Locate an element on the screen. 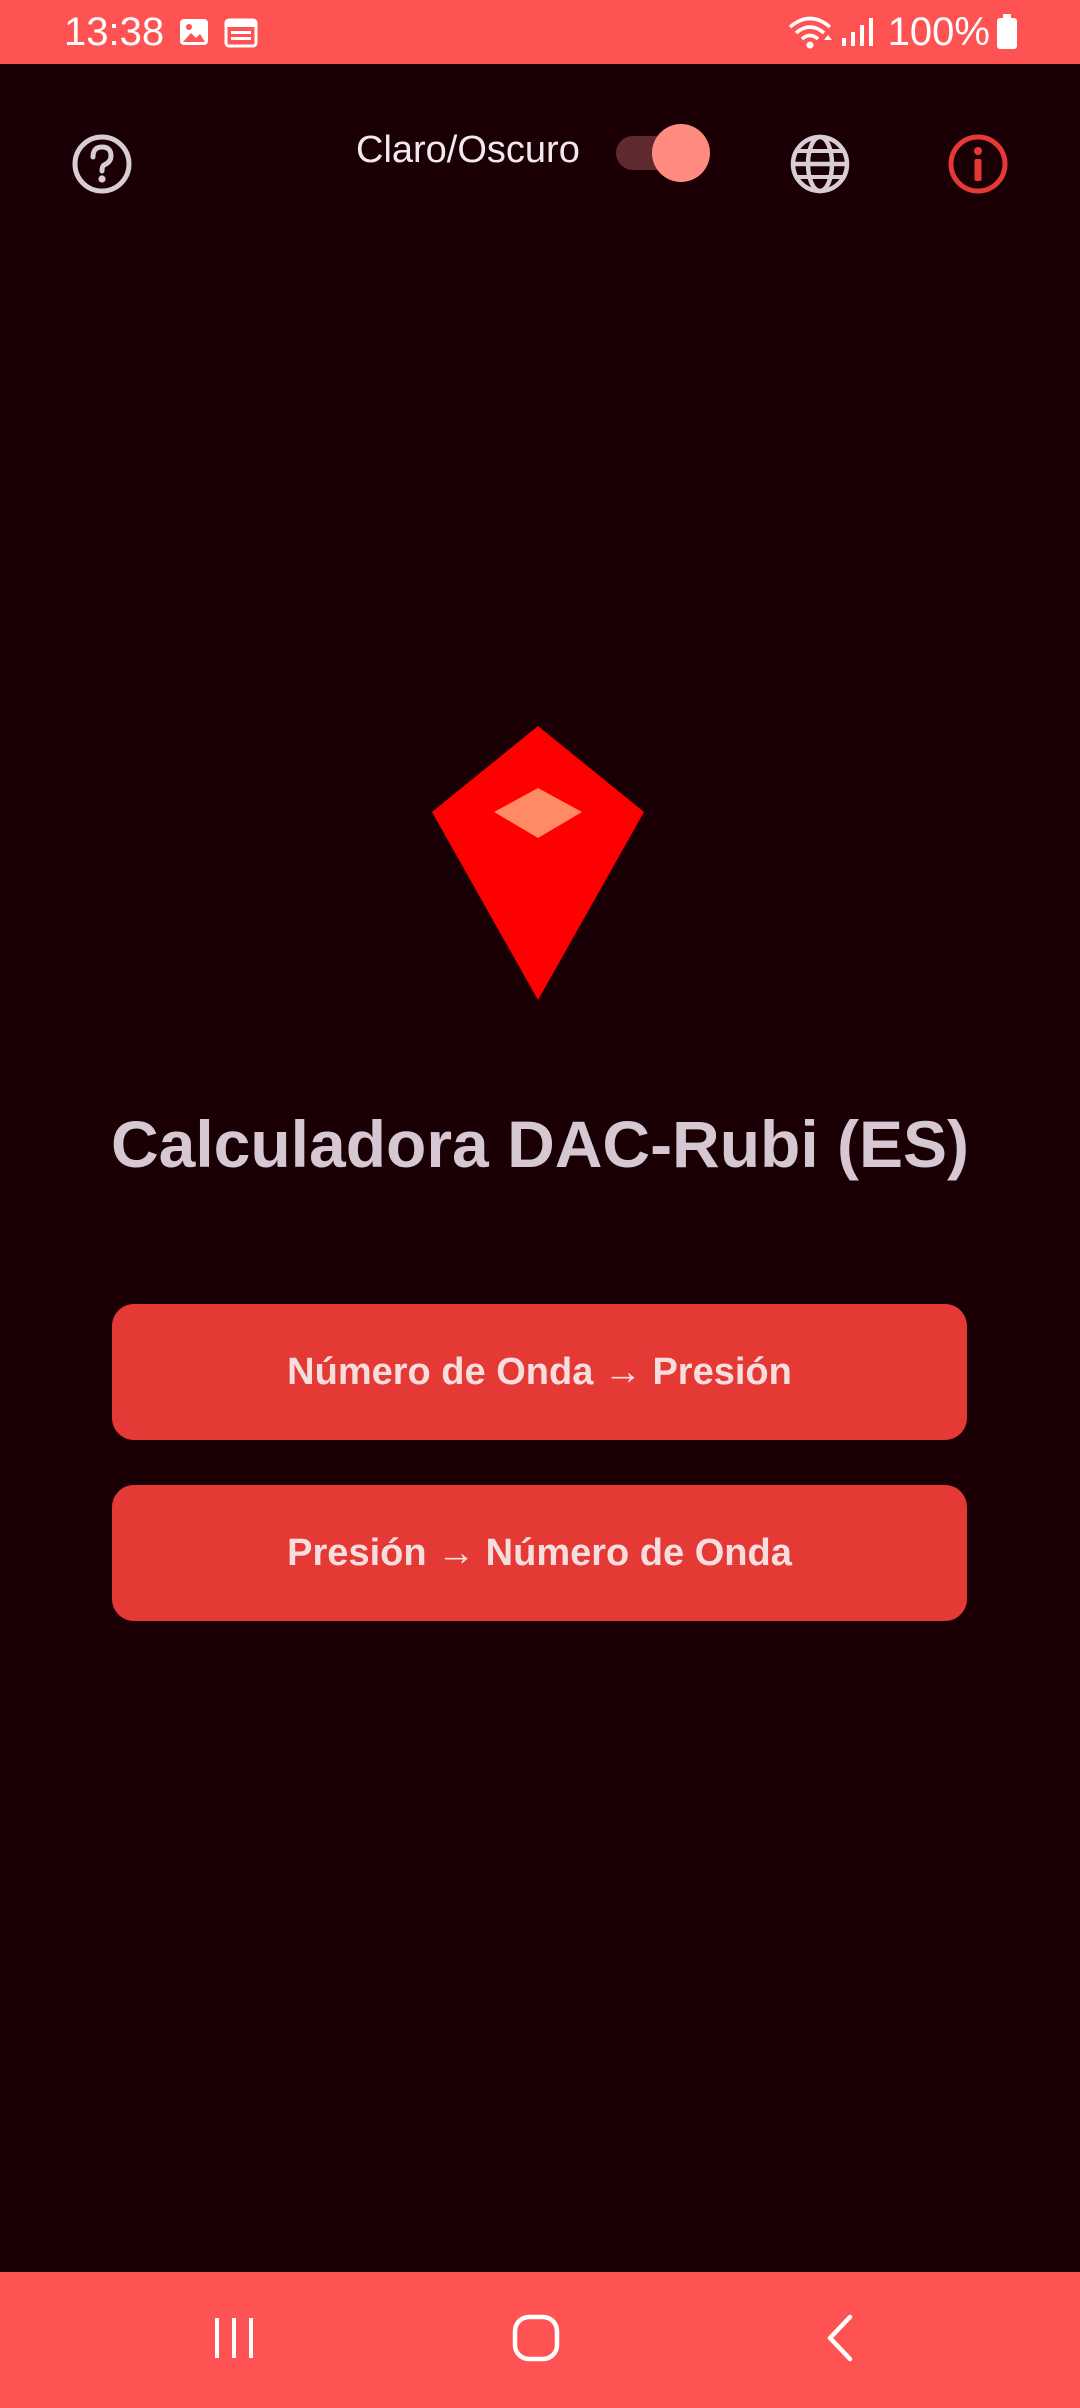 This screenshot has height=2408, width=1080. recent-apps-icon is located at coordinates (234, 2340).